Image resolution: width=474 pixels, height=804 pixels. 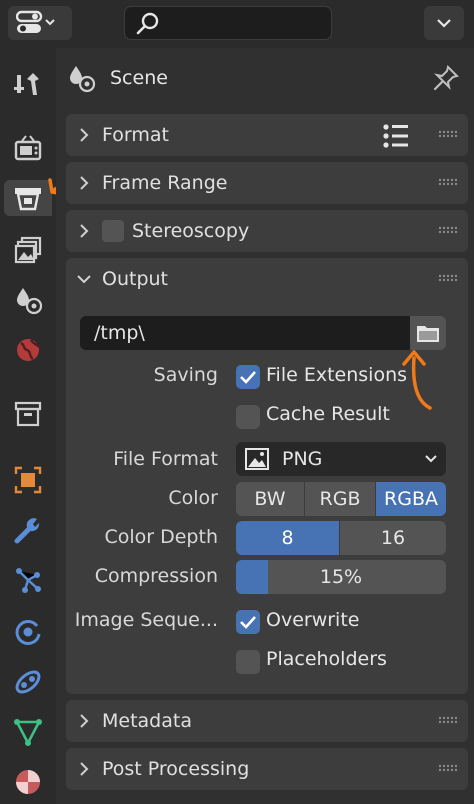 I want to click on color-option-rgba: RGBA, so click(x=411, y=499).